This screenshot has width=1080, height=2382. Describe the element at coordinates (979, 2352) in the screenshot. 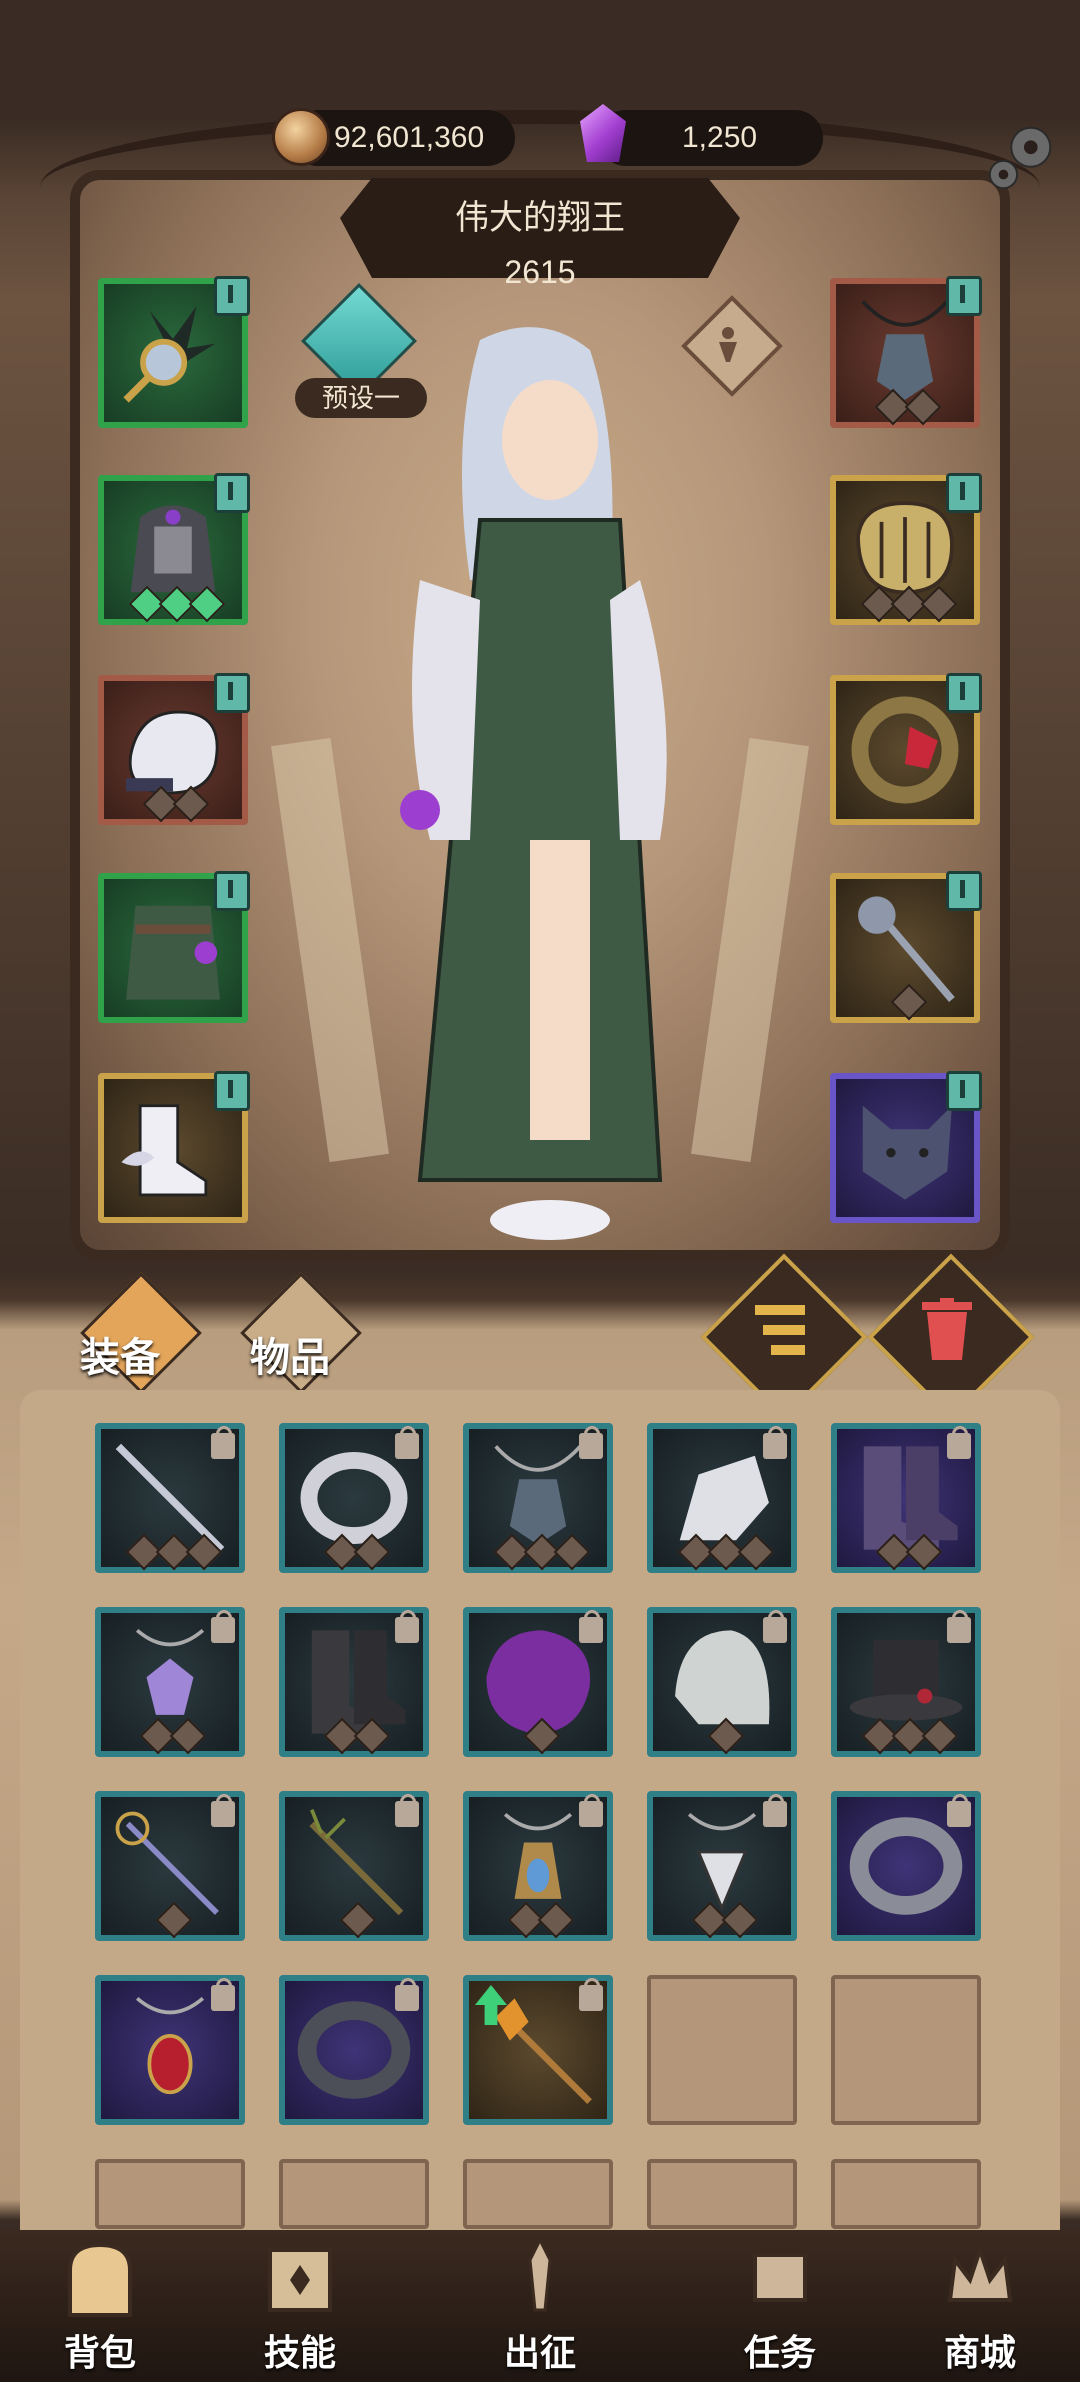

I see `nav-shop-label: 商城` at that location.